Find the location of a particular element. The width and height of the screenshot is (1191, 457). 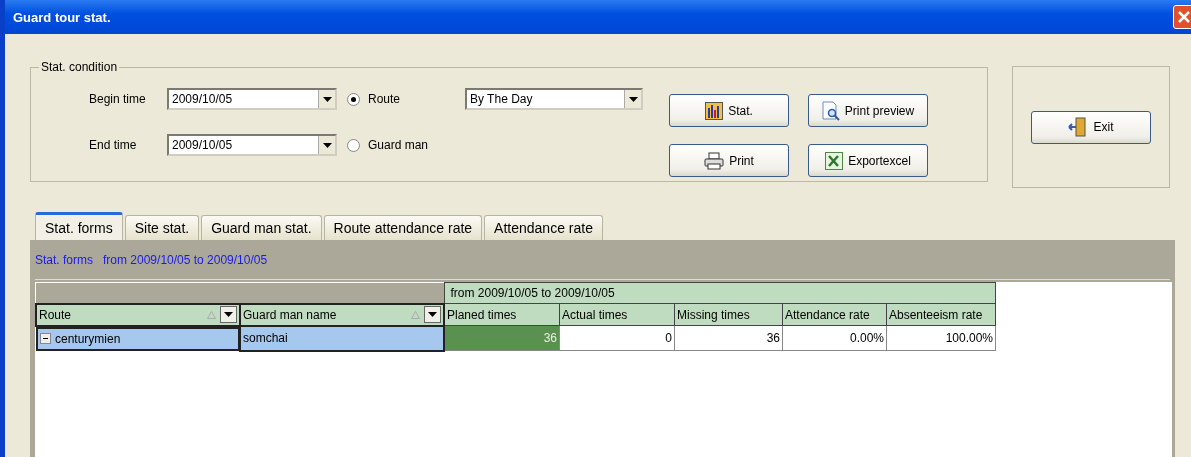

toolbar-button: Print preview is located at coordinates (868, 110).